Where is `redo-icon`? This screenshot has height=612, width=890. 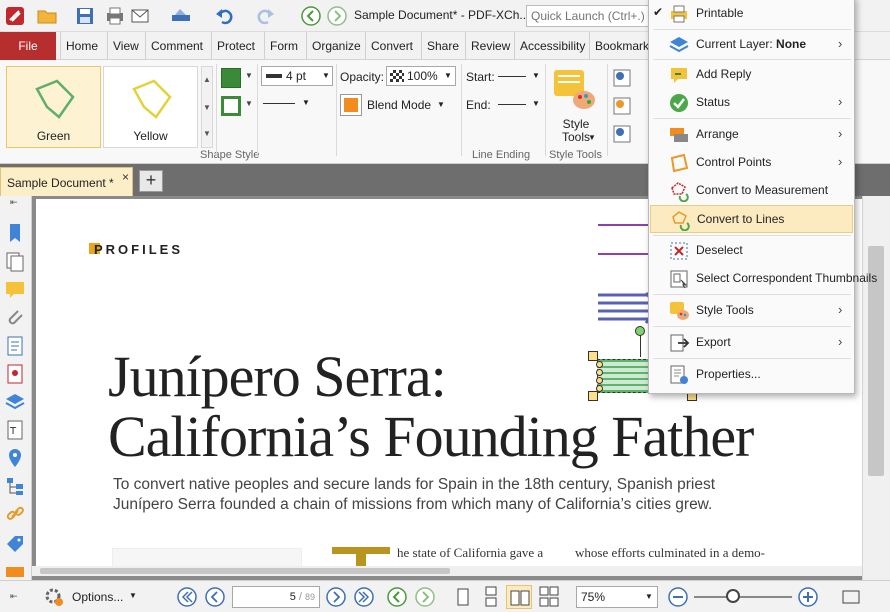
redo-icon is located at coordinates (265, 16).